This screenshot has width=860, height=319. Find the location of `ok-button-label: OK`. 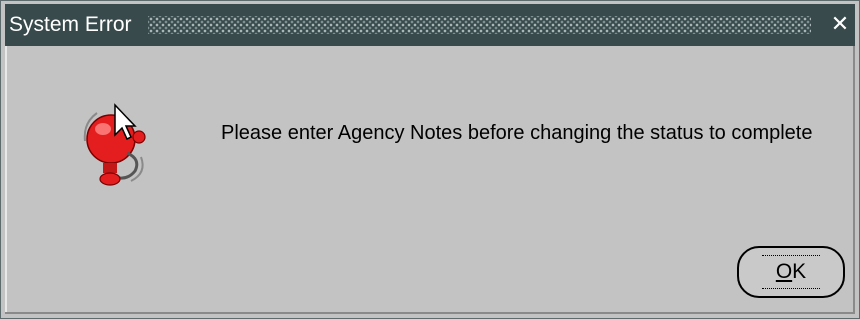

ok-button-label: OK is located at coordinates (791, 272).